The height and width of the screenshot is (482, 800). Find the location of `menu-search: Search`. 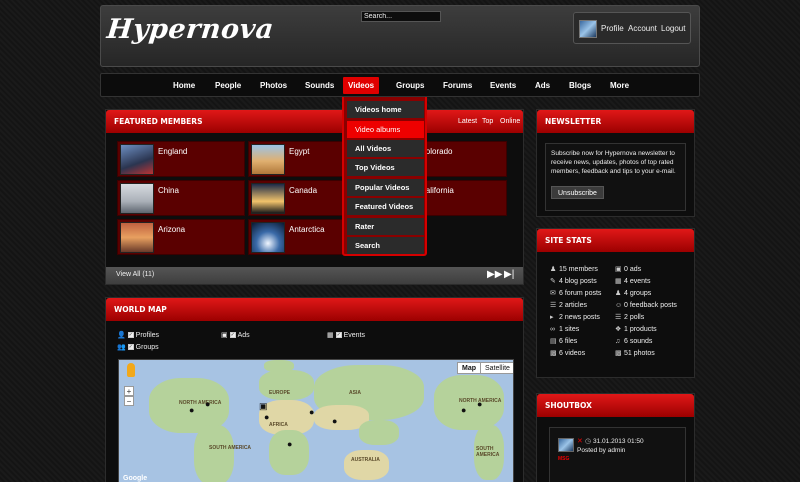

menu-search: Search is located at coordinates (385, 245).